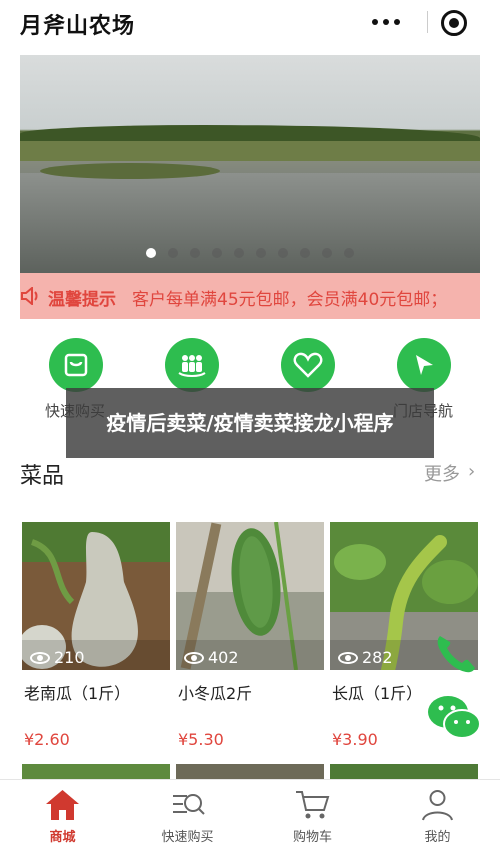 Image resolution: width=500 pixels, height=851 pixels. What do you see at coordinates (454, 718) in the screenshot?
I see `wechat-icon` at bounding box center [454, 718].